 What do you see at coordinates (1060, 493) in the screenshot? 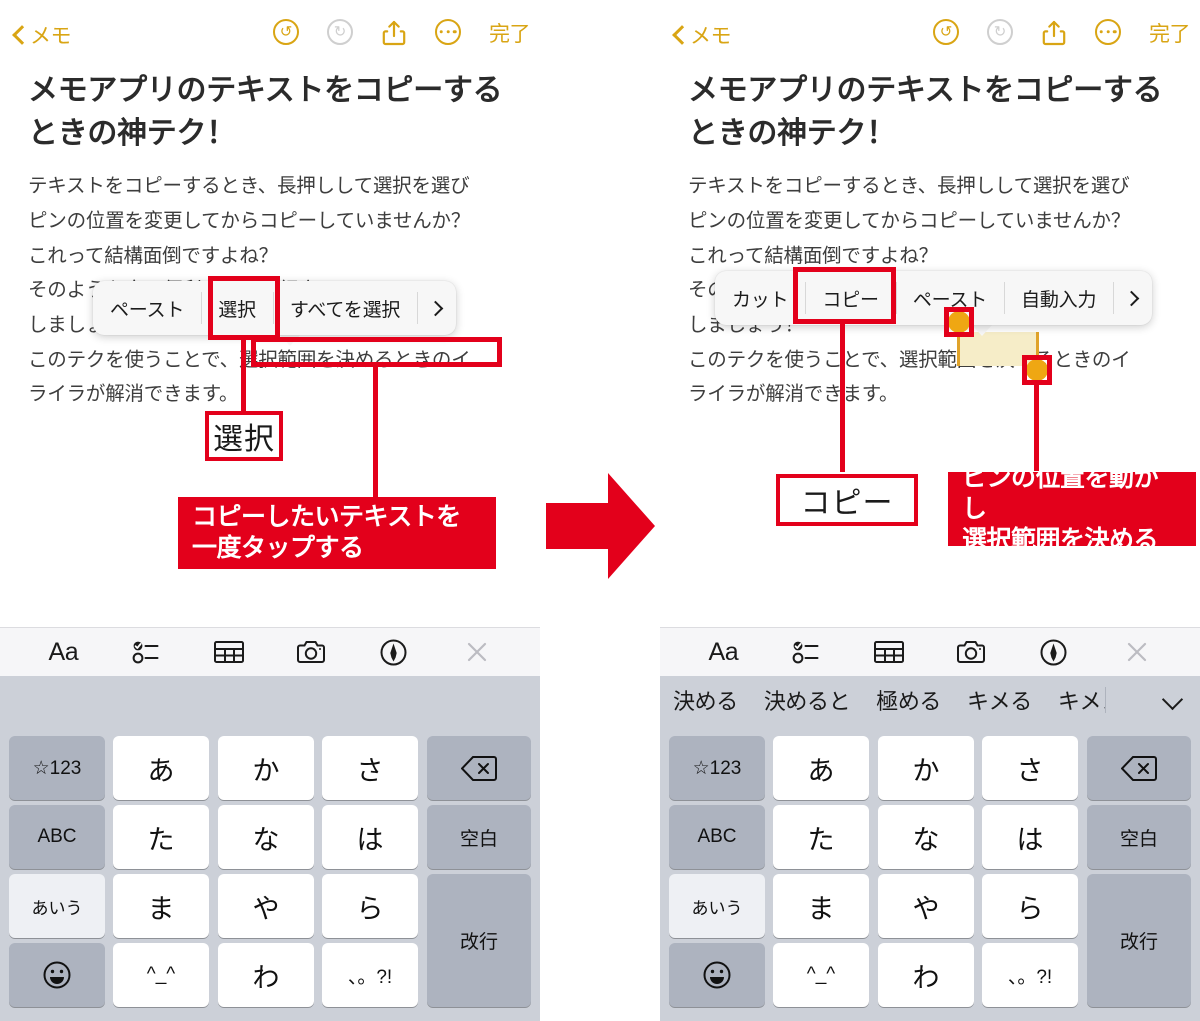
I see `banner-line: ピンの位置を動かし` at bounding box center [1060, 493].